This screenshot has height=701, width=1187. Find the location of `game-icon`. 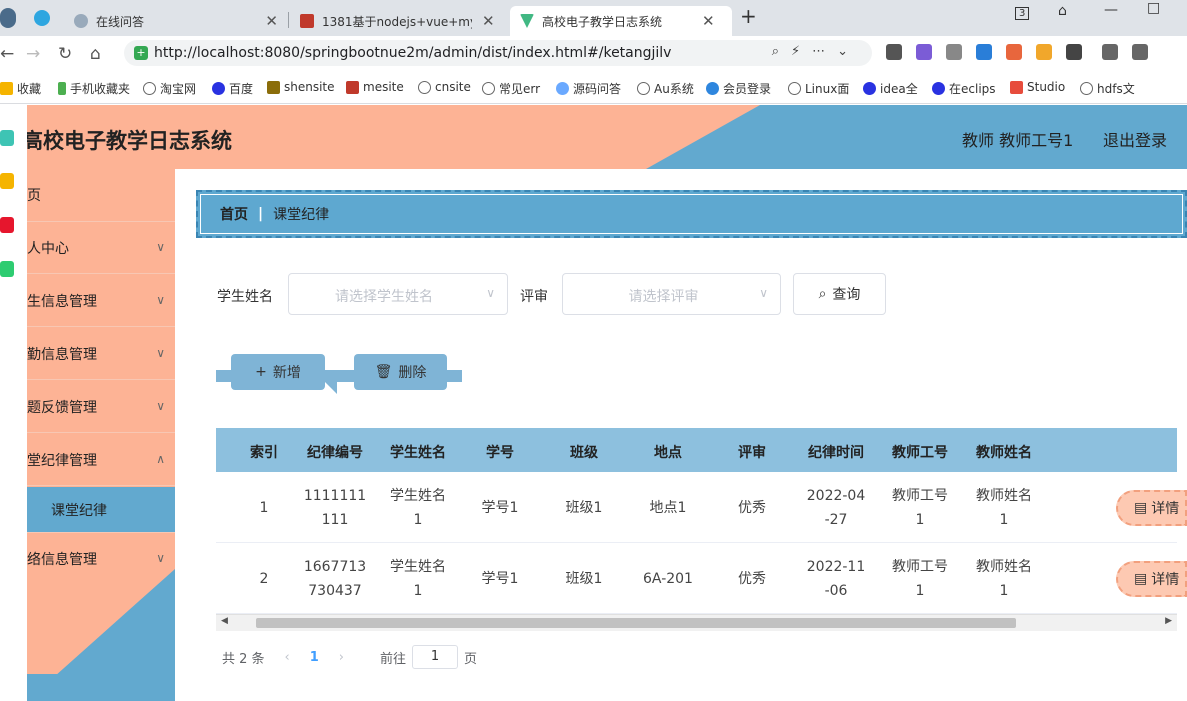

game-icon is located at coordinates (1014, 52).